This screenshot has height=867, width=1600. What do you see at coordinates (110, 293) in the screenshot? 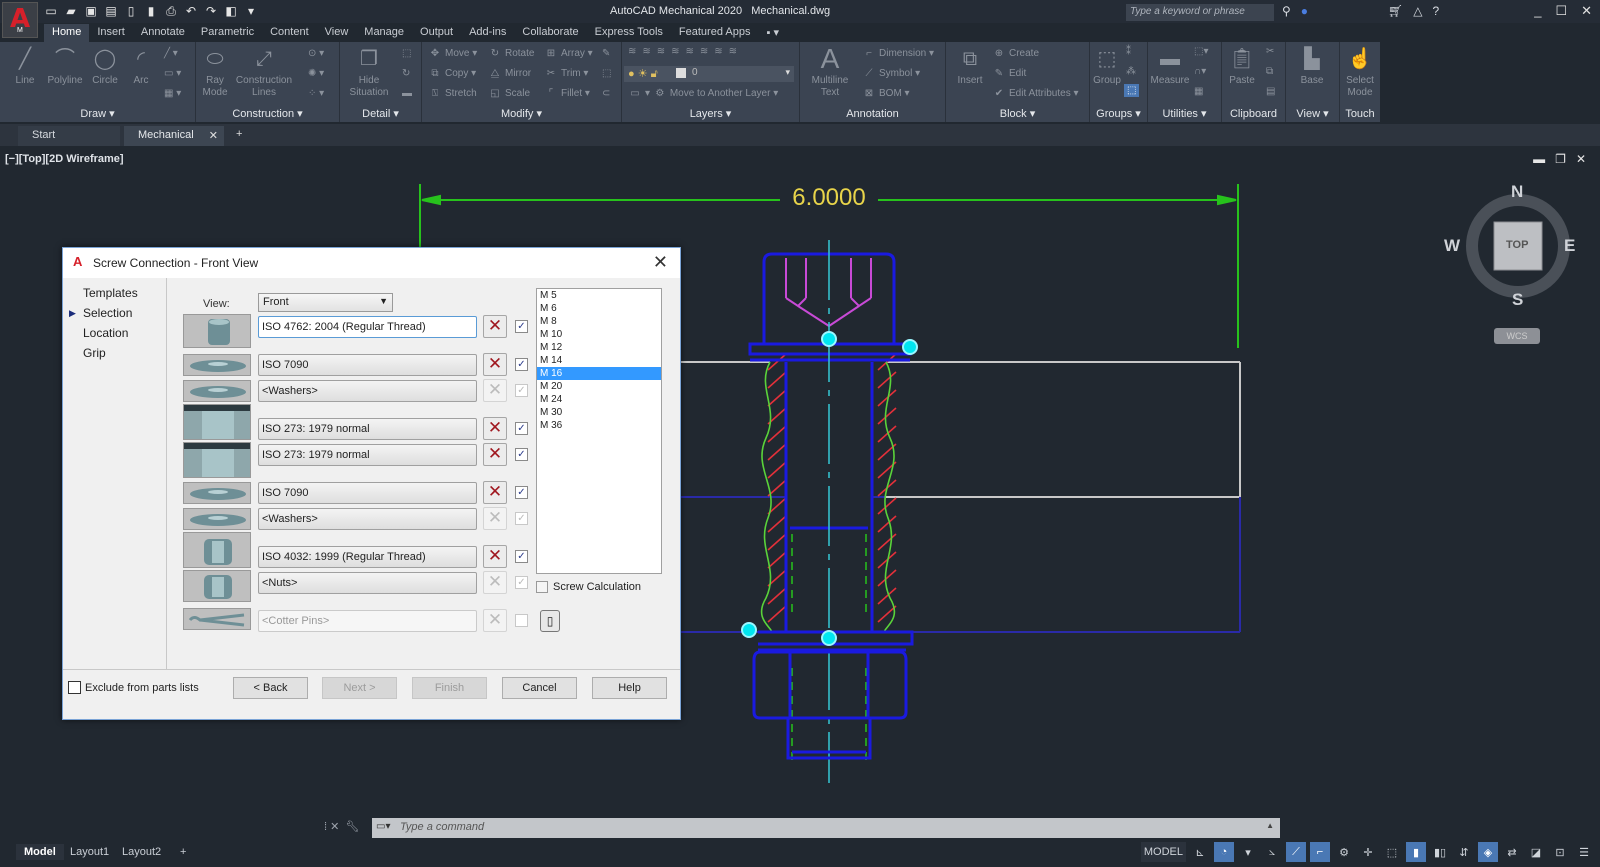
I see `nav-templates: Templates` at bounding box center [110, 293].